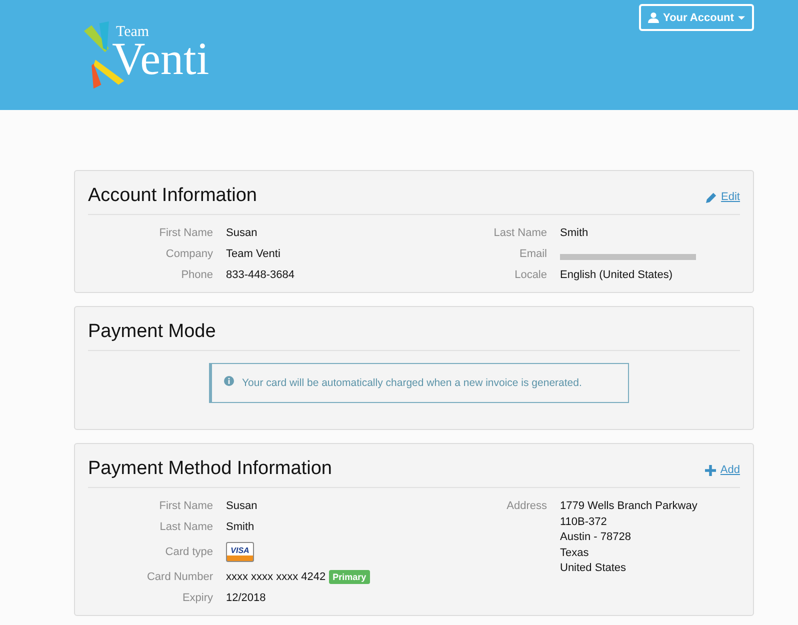  Describe the element at coordinates (629, 506) in the screenshot. I see `address-line: 1779 Wells Branch Parkway` at that location.